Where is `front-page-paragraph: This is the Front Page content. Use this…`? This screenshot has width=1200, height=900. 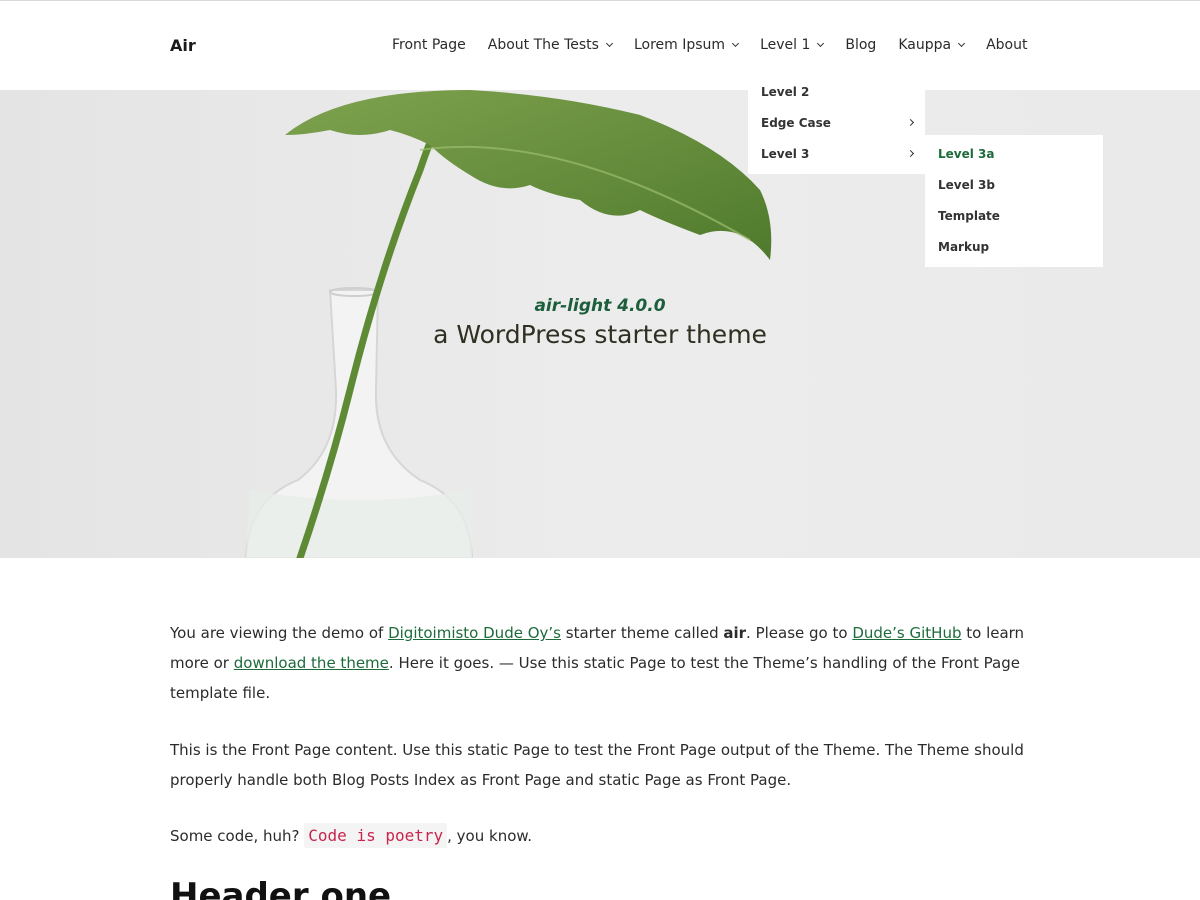
front-page-paragraph: This is the Front Page content. Use this… is located at coordinates (597, 765).